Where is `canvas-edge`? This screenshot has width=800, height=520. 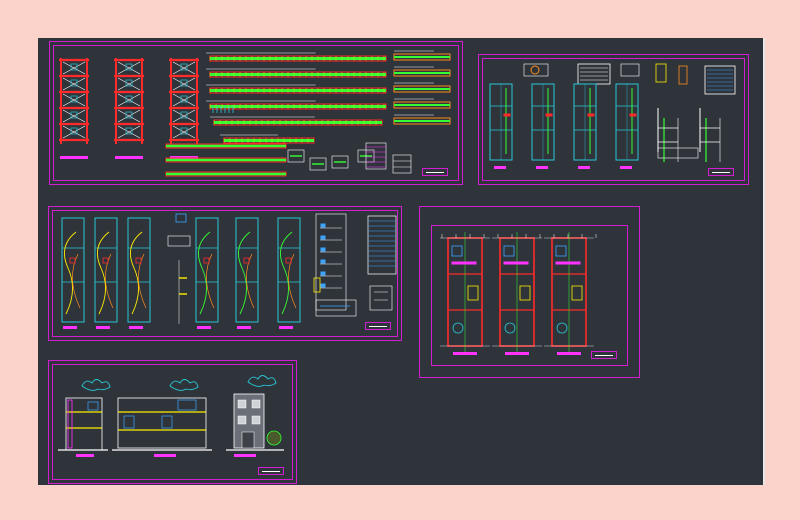 canvas-edge is located at coordinates (764, 261).